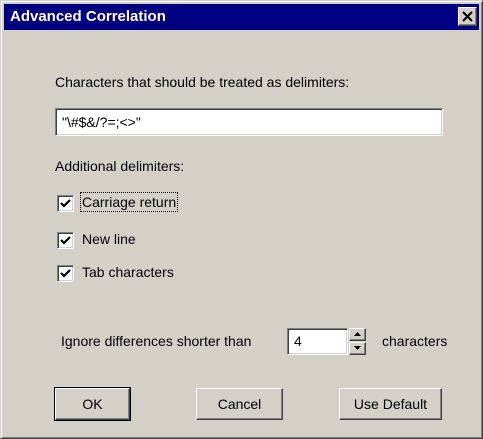  I want to click on spin-down-button, so click(357, 348).